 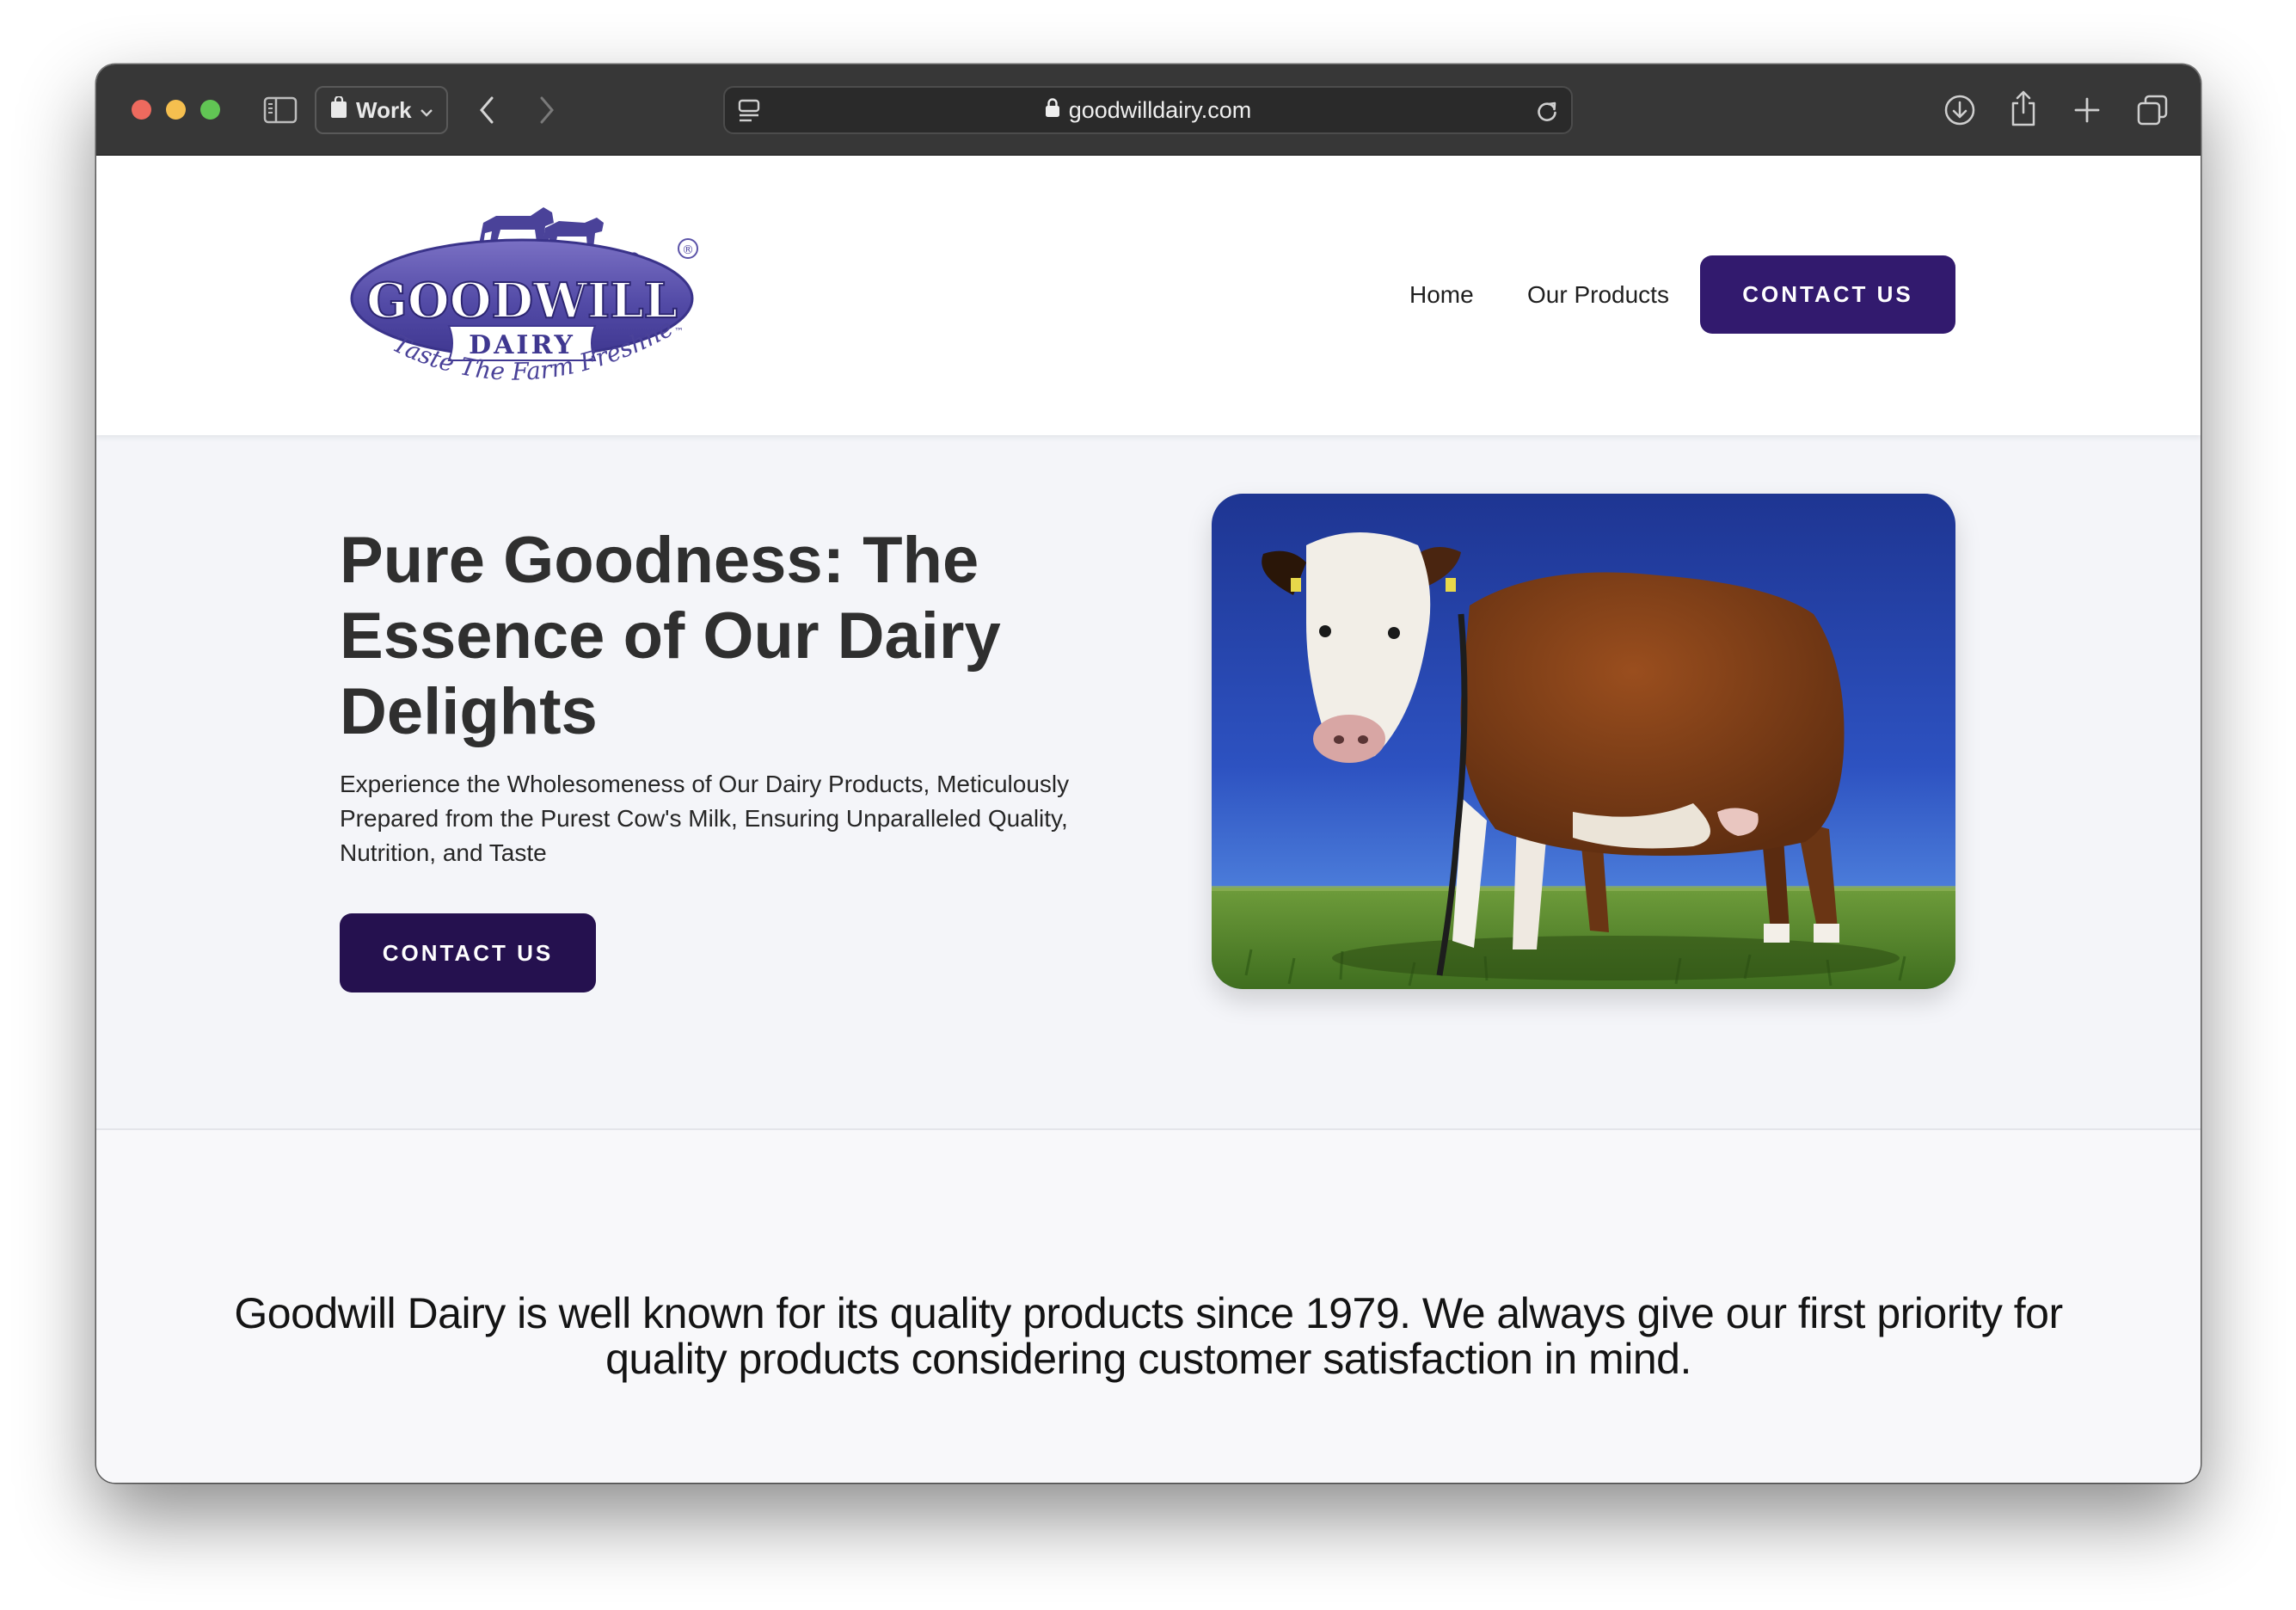 What do you see at coordinates (1160, 110) in the screenshot?
I see `url-text: goodwilldairy.com` at bounding box center [1160, 110].